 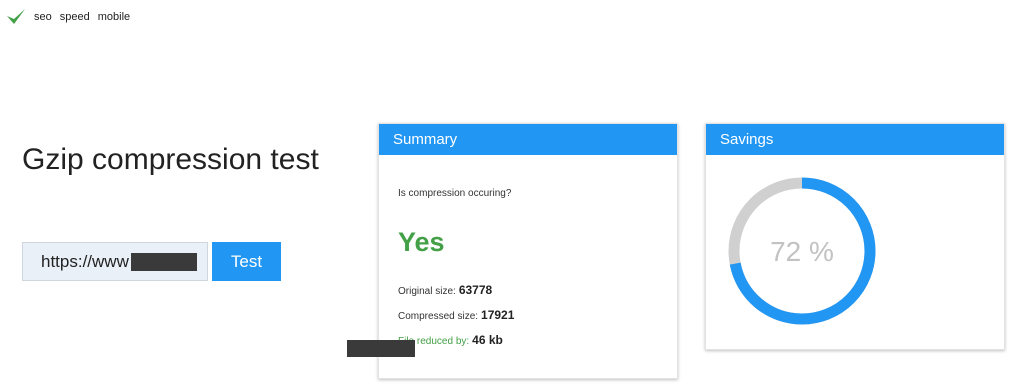 I want to click on savings-percent: 72 %, so click(x=802, y=251).